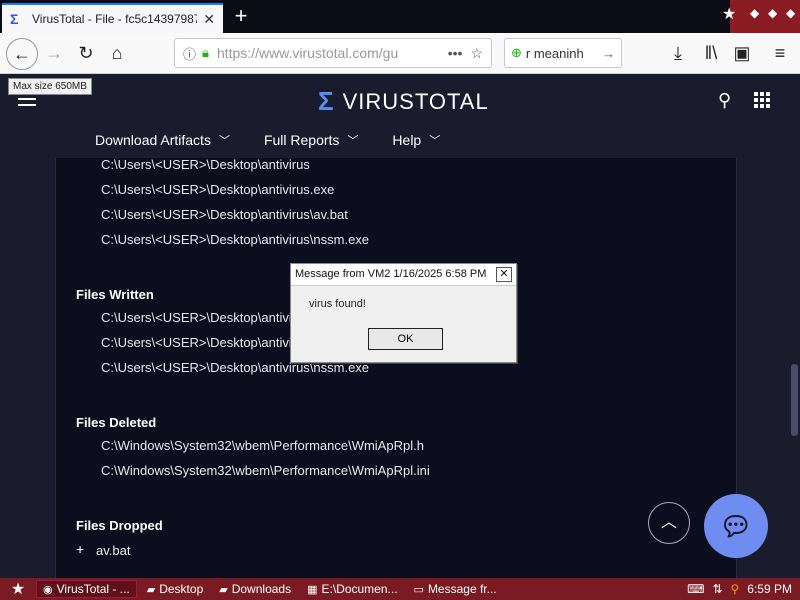 The image size is (800, 600). Describe the element at coordinates (794, 353) in the screenshot. I see `page-scrollbar` at that location.